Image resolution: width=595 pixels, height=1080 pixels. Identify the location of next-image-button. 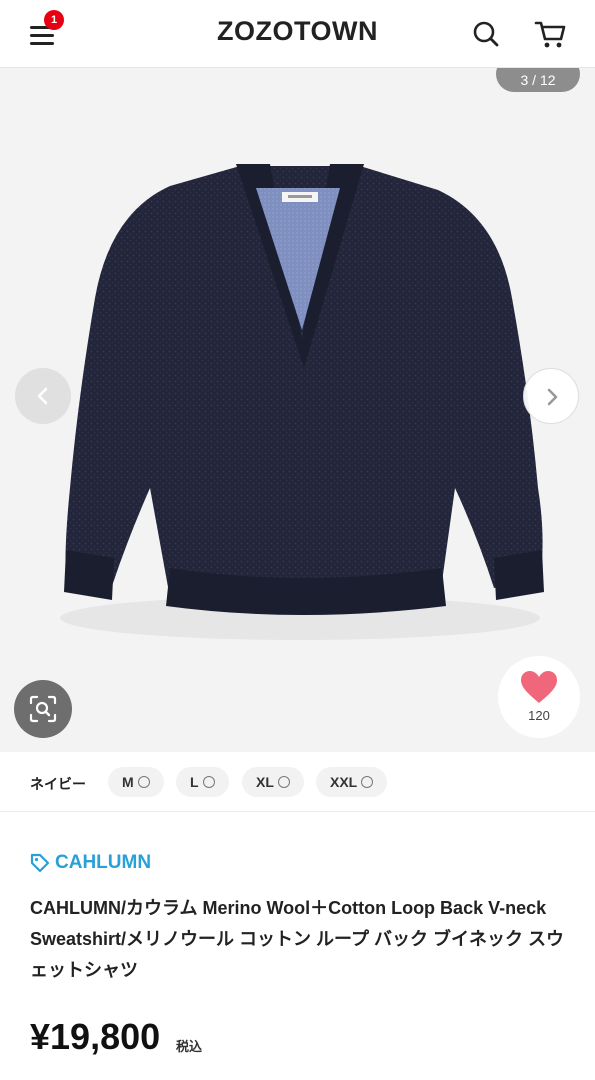
(551, 396).